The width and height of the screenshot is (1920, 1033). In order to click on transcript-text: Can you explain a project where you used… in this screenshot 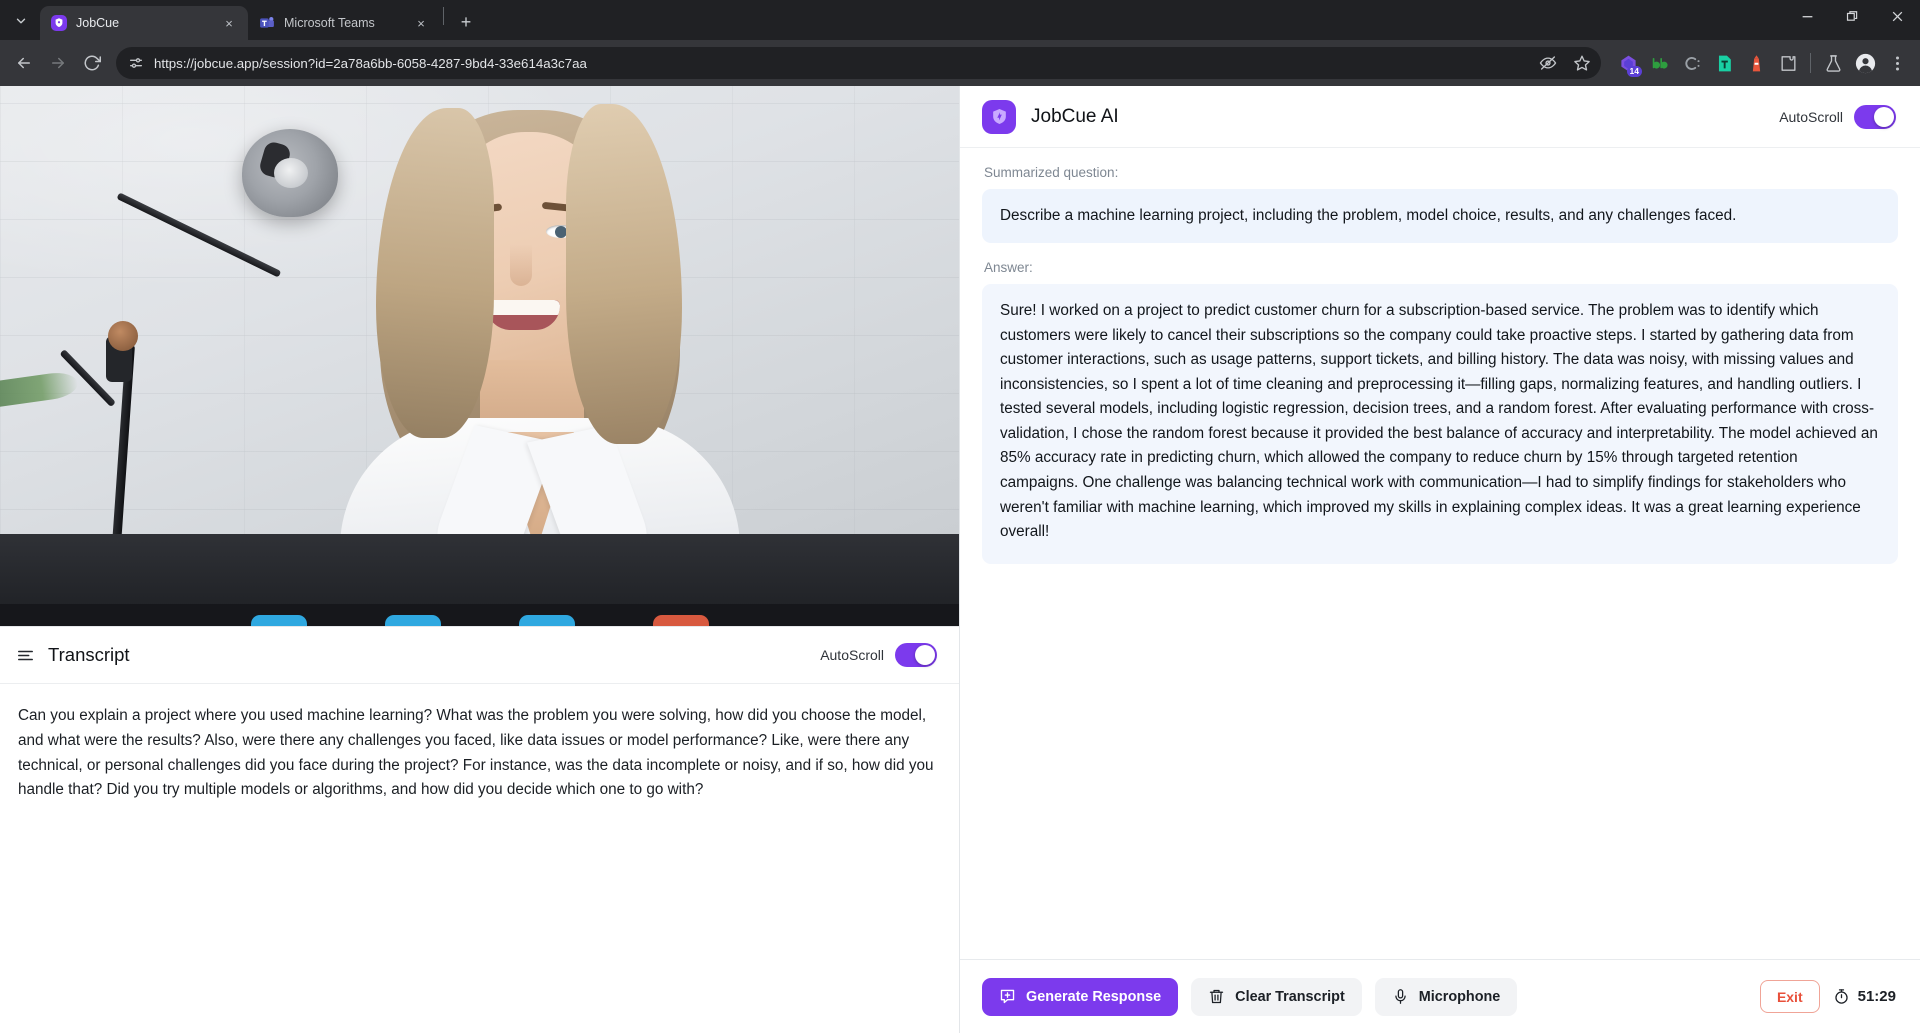, I will do `click(476, 753)`.